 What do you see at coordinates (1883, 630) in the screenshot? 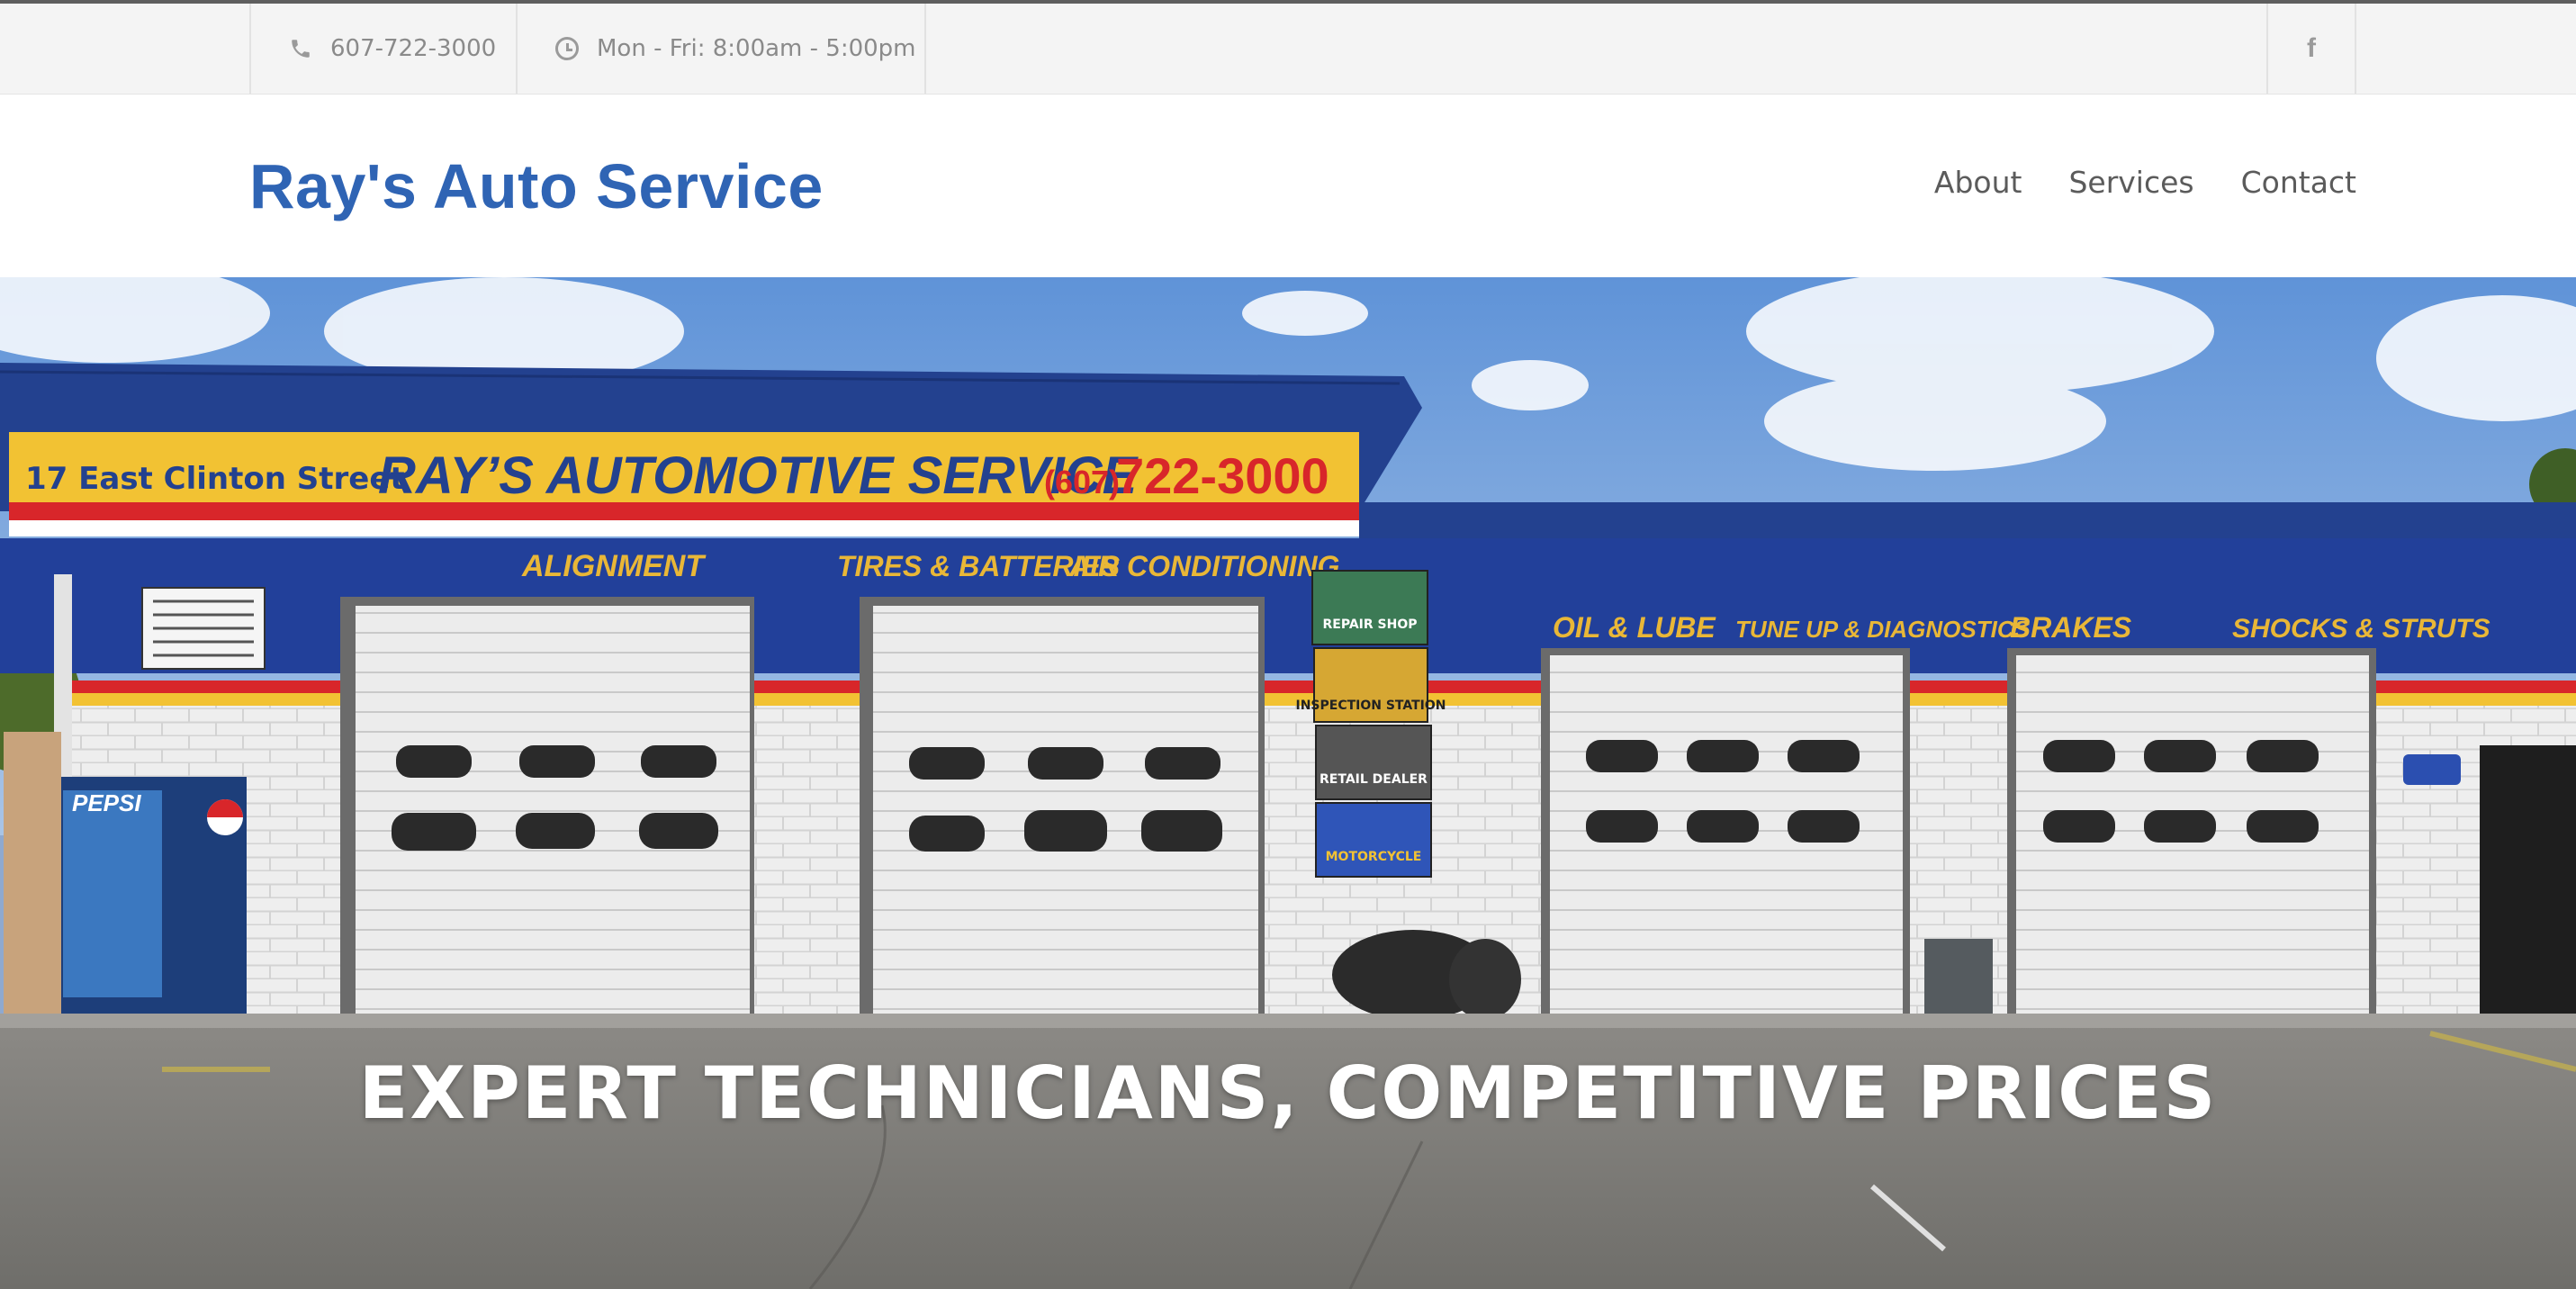
I see `bay-label-tuneup: TUNE UP & DIAGNOSTICS` at bounding box center [1883, 630].